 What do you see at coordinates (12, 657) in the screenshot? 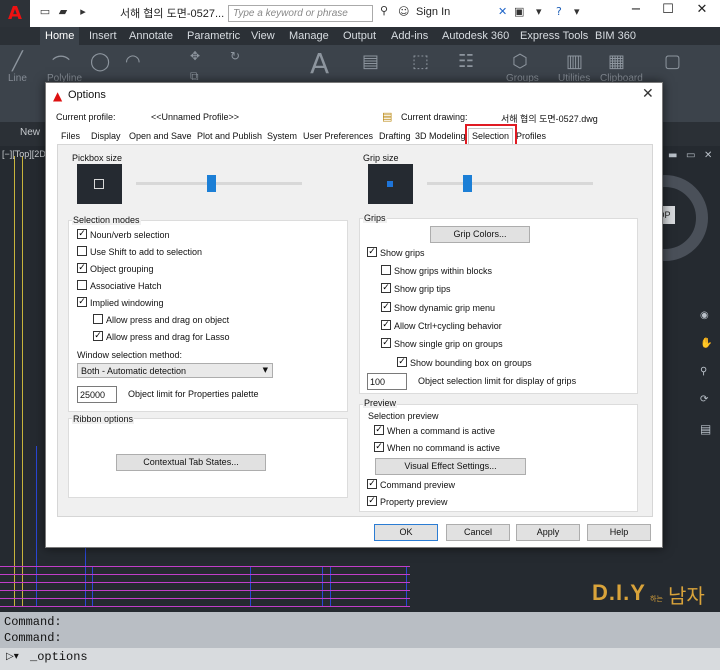
I see `command-prompt-icon: ▷▾` at bounding box center [12, 657].